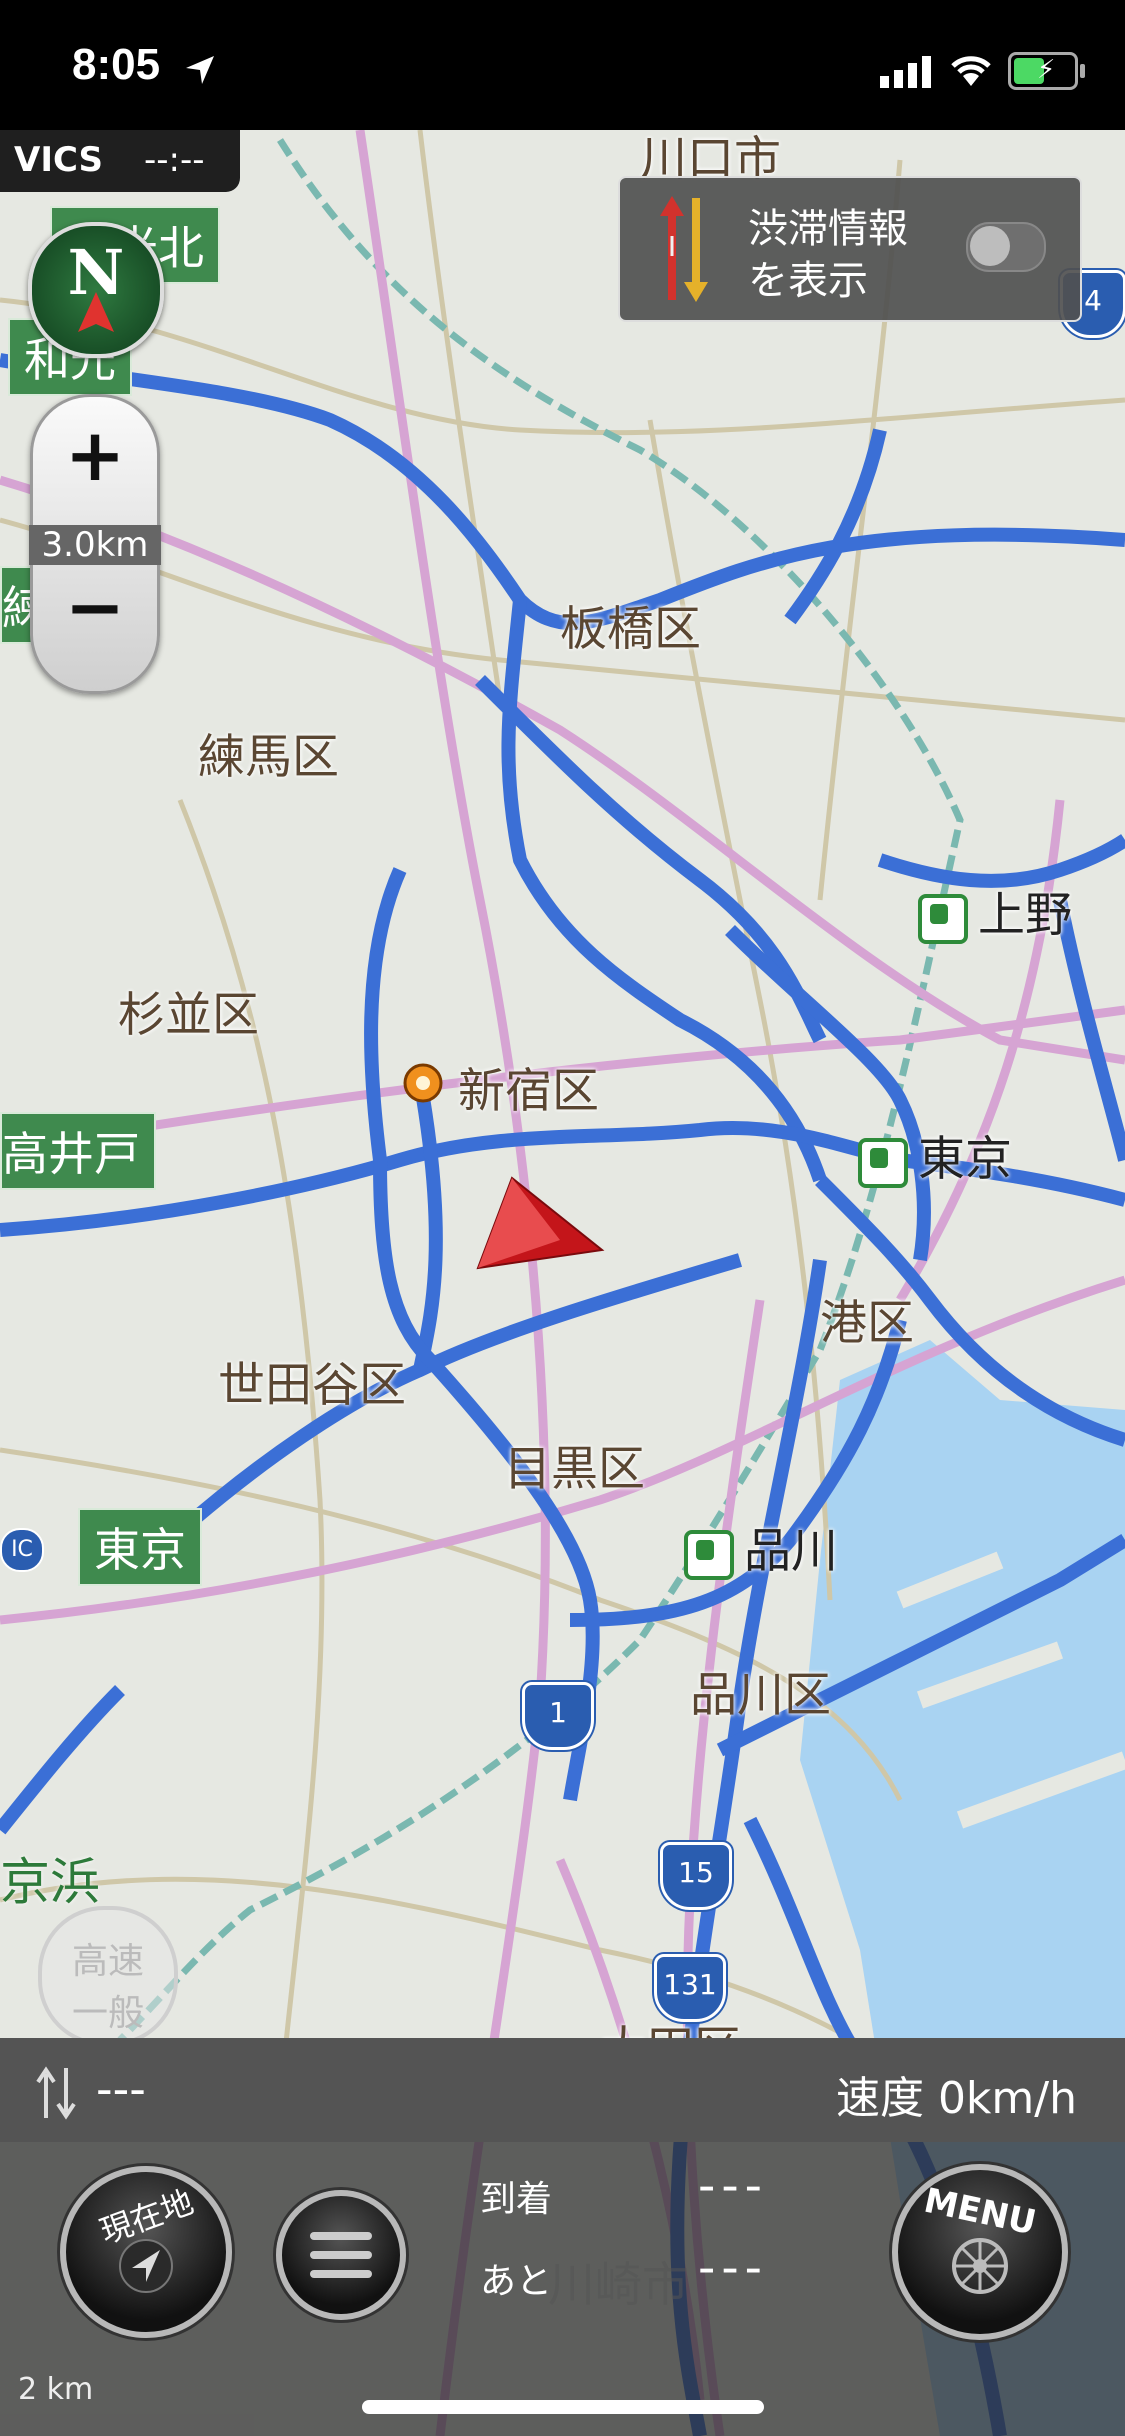  What do you see at coordinates (808, 281) in the screenshot?
I see `traffic-info-label-2: を表示` at bounding box center [808, 281].